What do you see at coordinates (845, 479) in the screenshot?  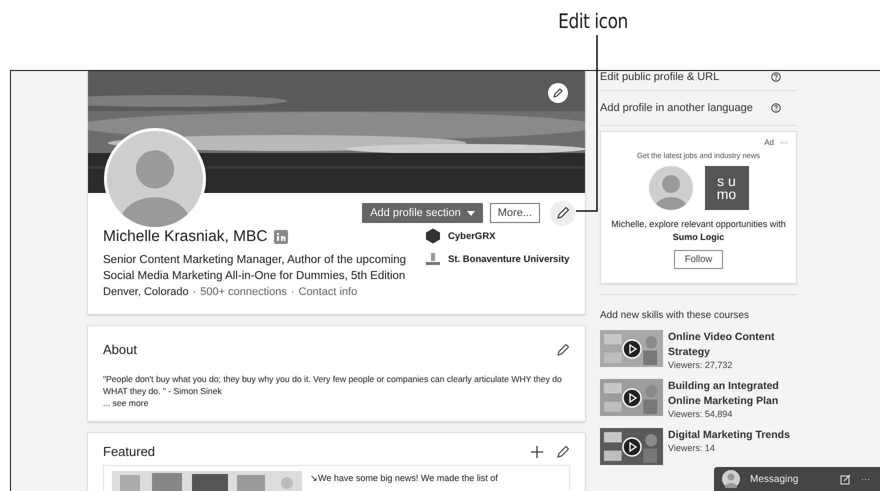 I see `compose-icon` at bounding box center [845, 479].